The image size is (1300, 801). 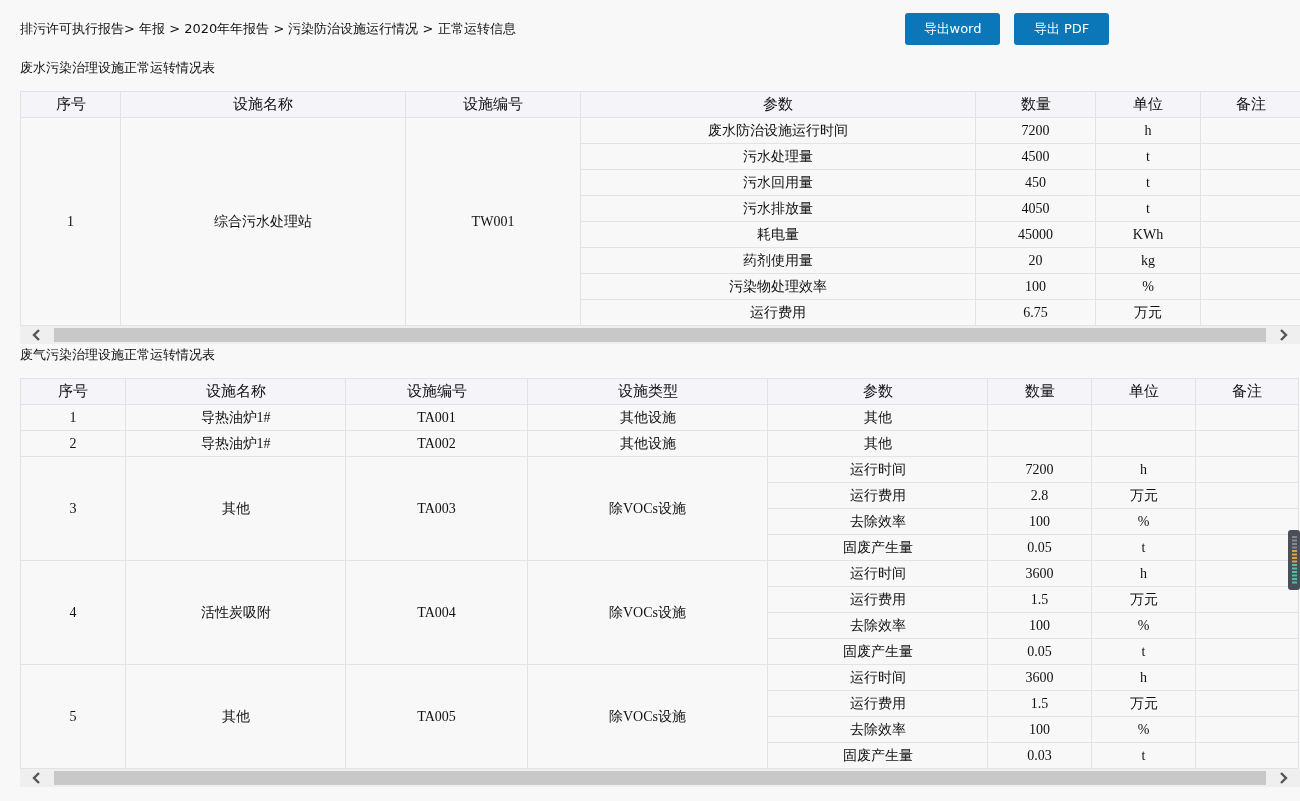 What do you see at coordinates (436, 508) in the screenshot?
I see `table-cell: TA003` at bounding box center [436, 508].